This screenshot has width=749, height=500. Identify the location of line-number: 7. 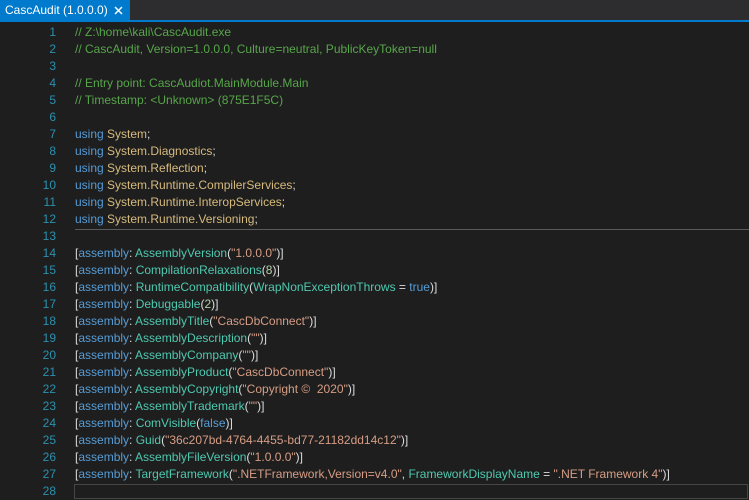
(52, 134).